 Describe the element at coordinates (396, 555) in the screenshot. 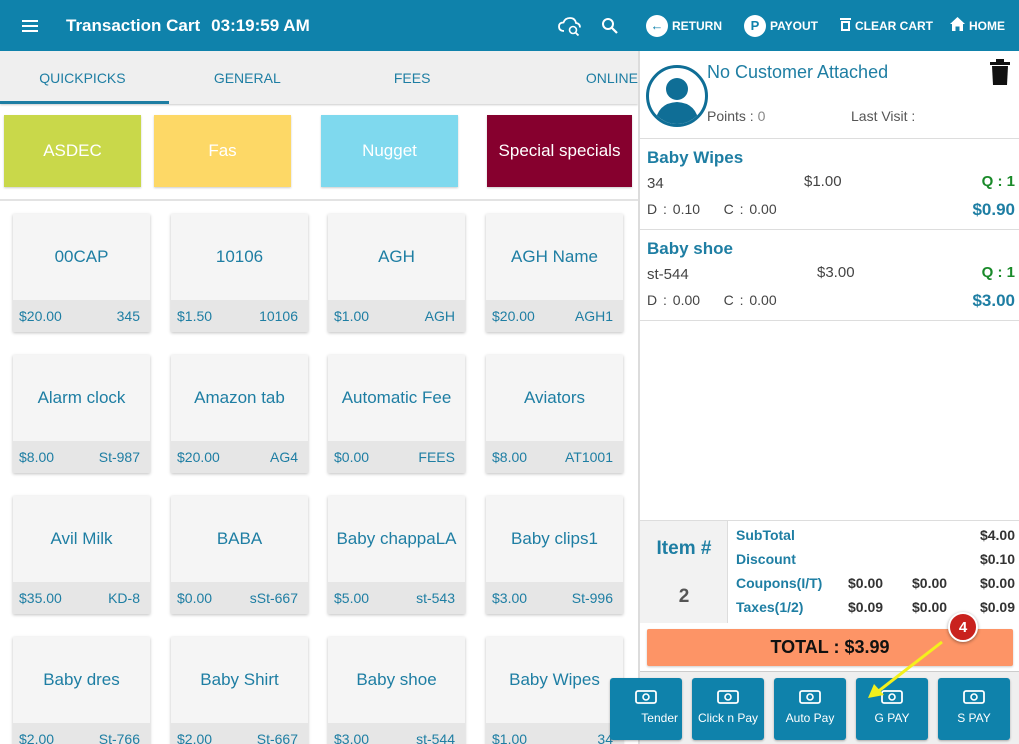

I see `product-tile: Baby chappaLA $5.00 st-543` at that location.